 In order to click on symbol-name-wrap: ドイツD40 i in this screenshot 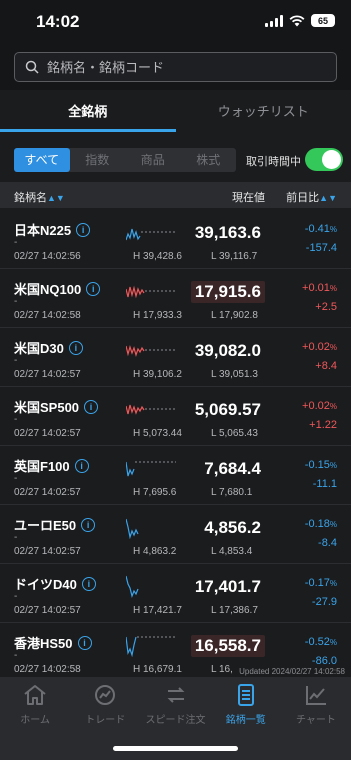, I will do `click(55, 583)`.